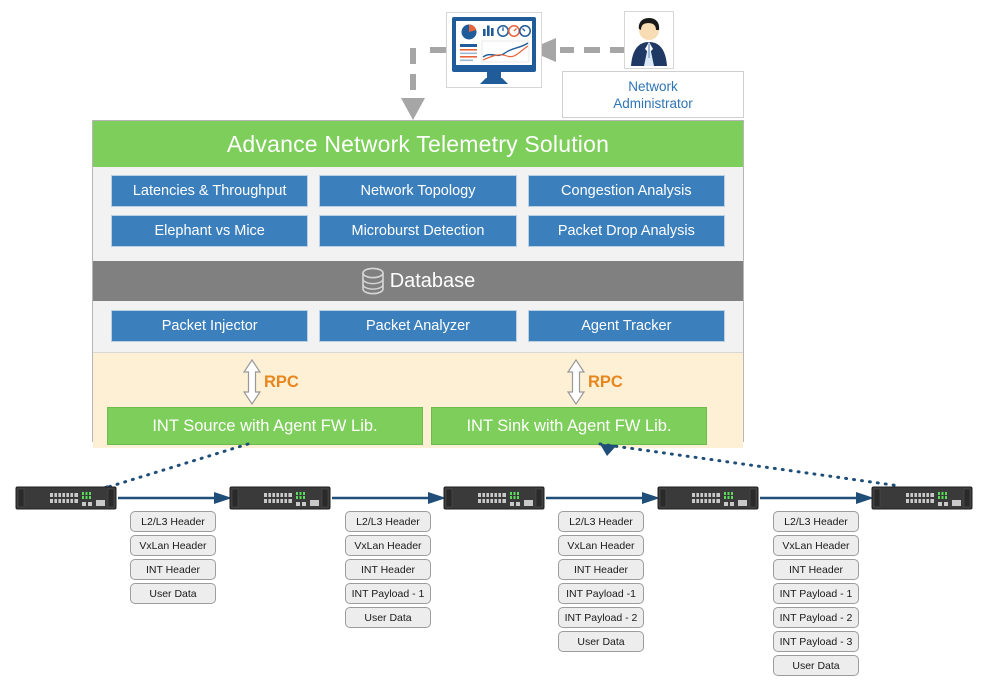 The height and width of the screenshot is (692, 982). What do you see at coordinates (432, 280) in the screenshot?
I see `database-label: Database` at bounding box center [432, 280].